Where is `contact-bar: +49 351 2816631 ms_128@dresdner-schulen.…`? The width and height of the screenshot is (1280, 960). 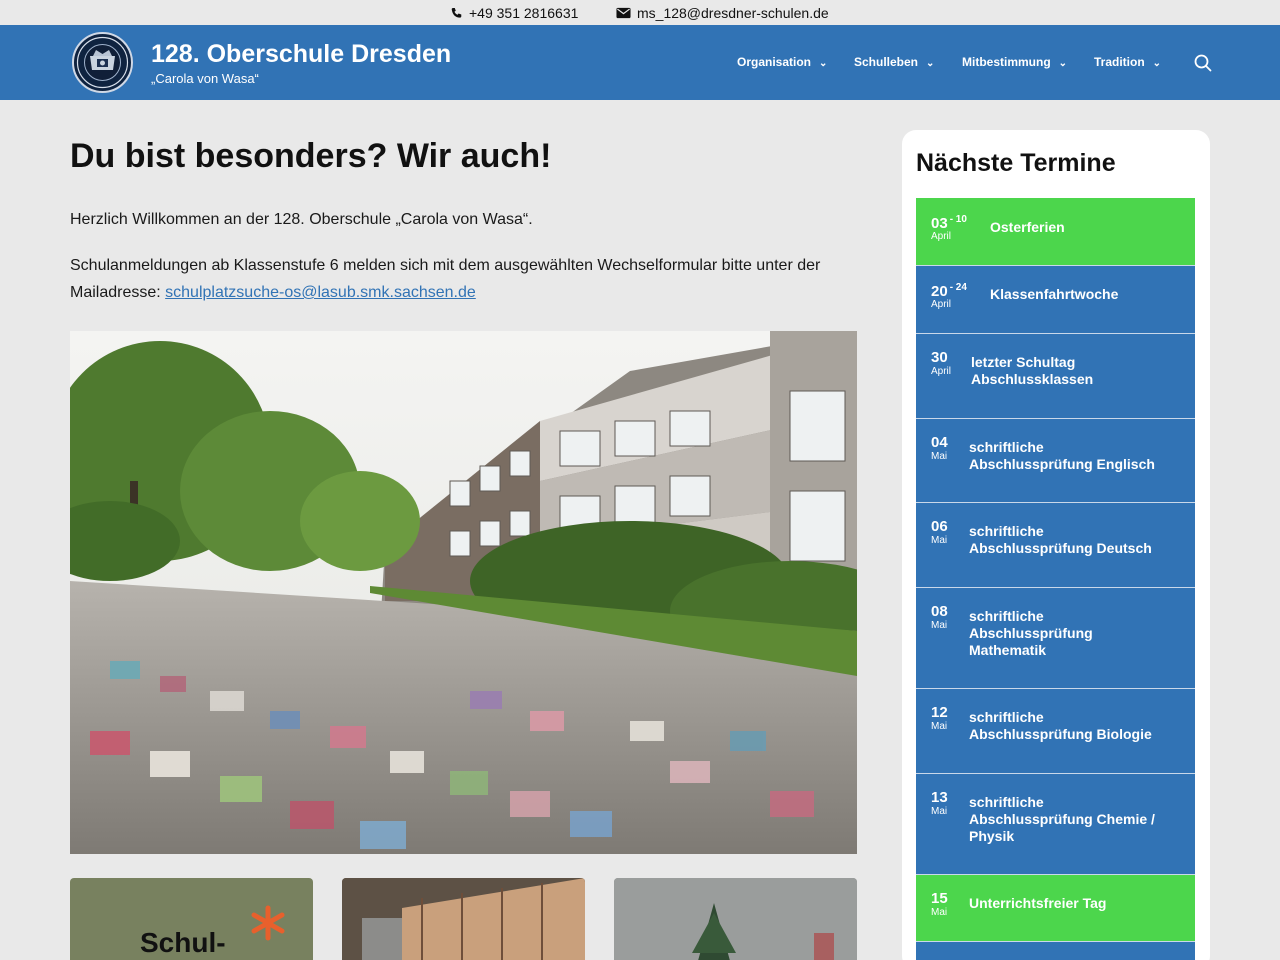
contact-bar: +49 351 2816631 ms_128@dresdner-schulen.… is located at coordinates (640, 12).